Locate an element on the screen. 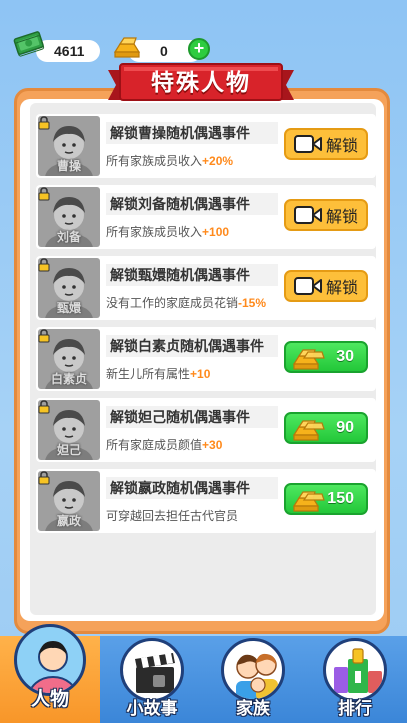  nav-tab-ranking: 排行 is located at coordinates (355, 679).